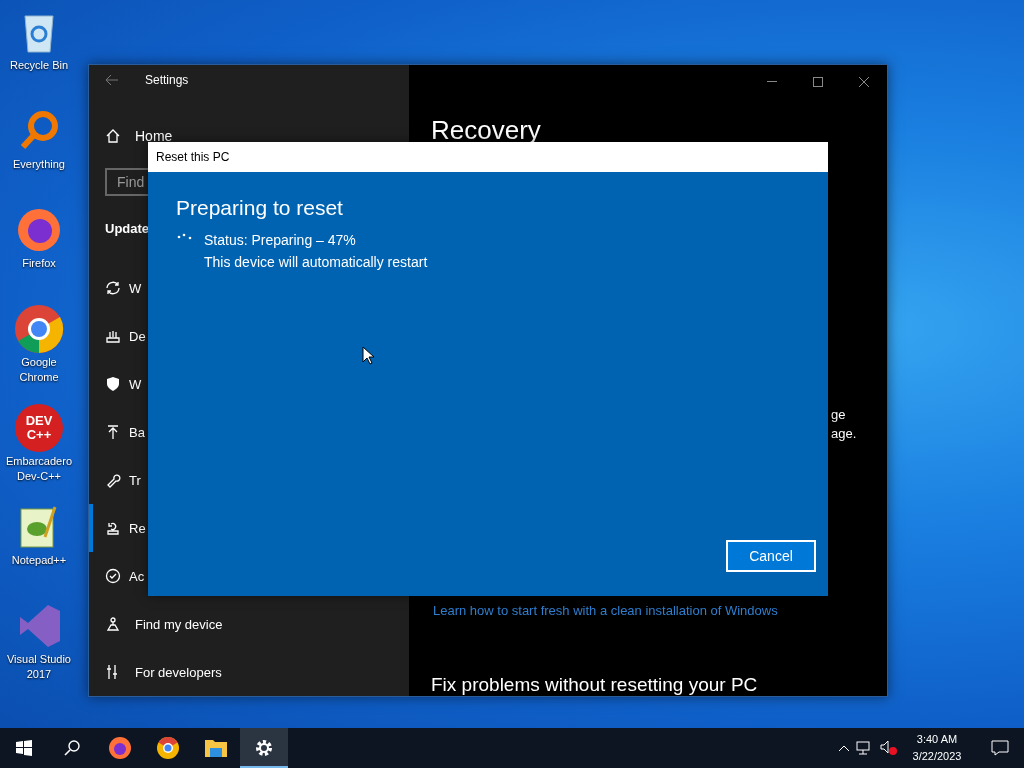  What do you see at coordinates (488, 157) in the screenshot?
I see `dialog-title: Reset this PC` at bounding box center [488, 157].